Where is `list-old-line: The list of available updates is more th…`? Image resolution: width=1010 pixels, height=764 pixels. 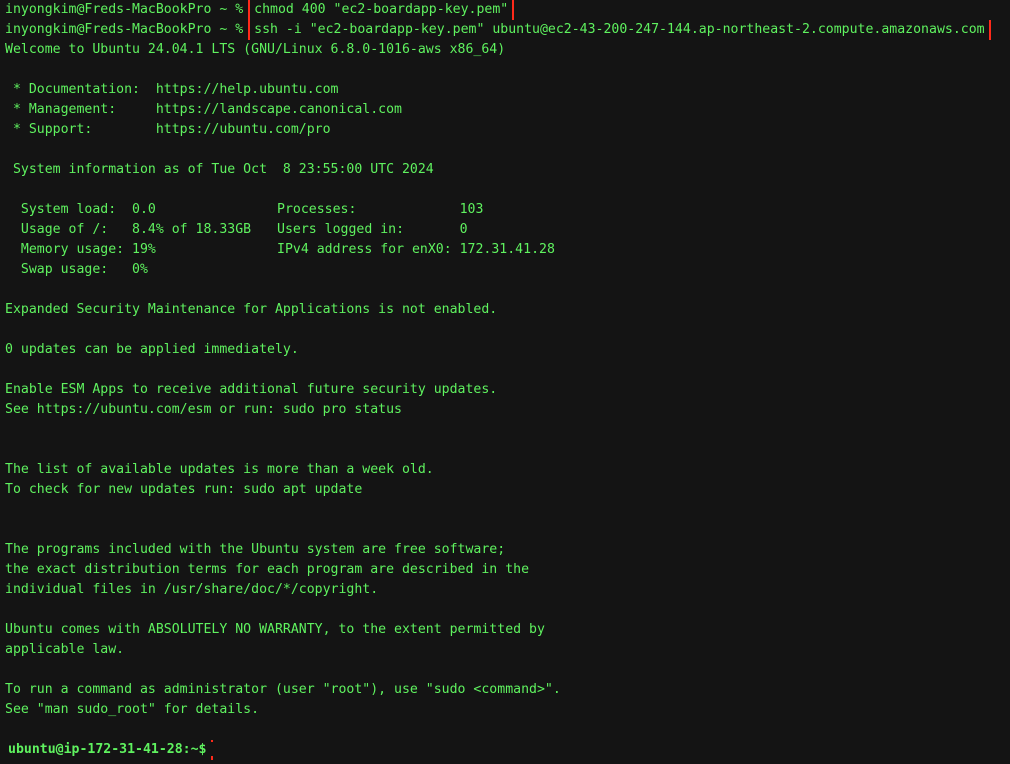
list-old-line: The list of available updates is more th… is located at coordinates (219, 469).